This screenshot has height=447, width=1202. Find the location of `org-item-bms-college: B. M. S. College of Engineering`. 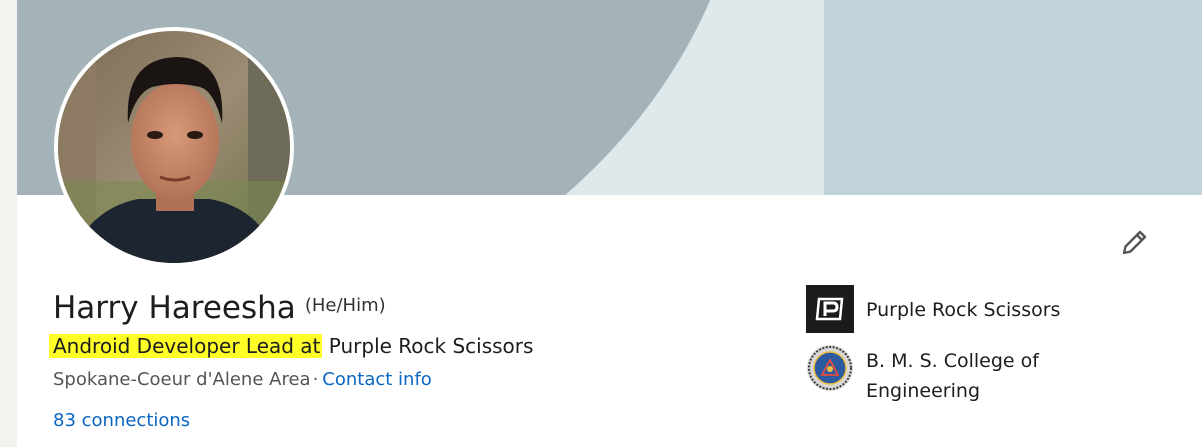

org-item-bms-college: B. M. S. College of Engineering is located at coordinates (936, 375).